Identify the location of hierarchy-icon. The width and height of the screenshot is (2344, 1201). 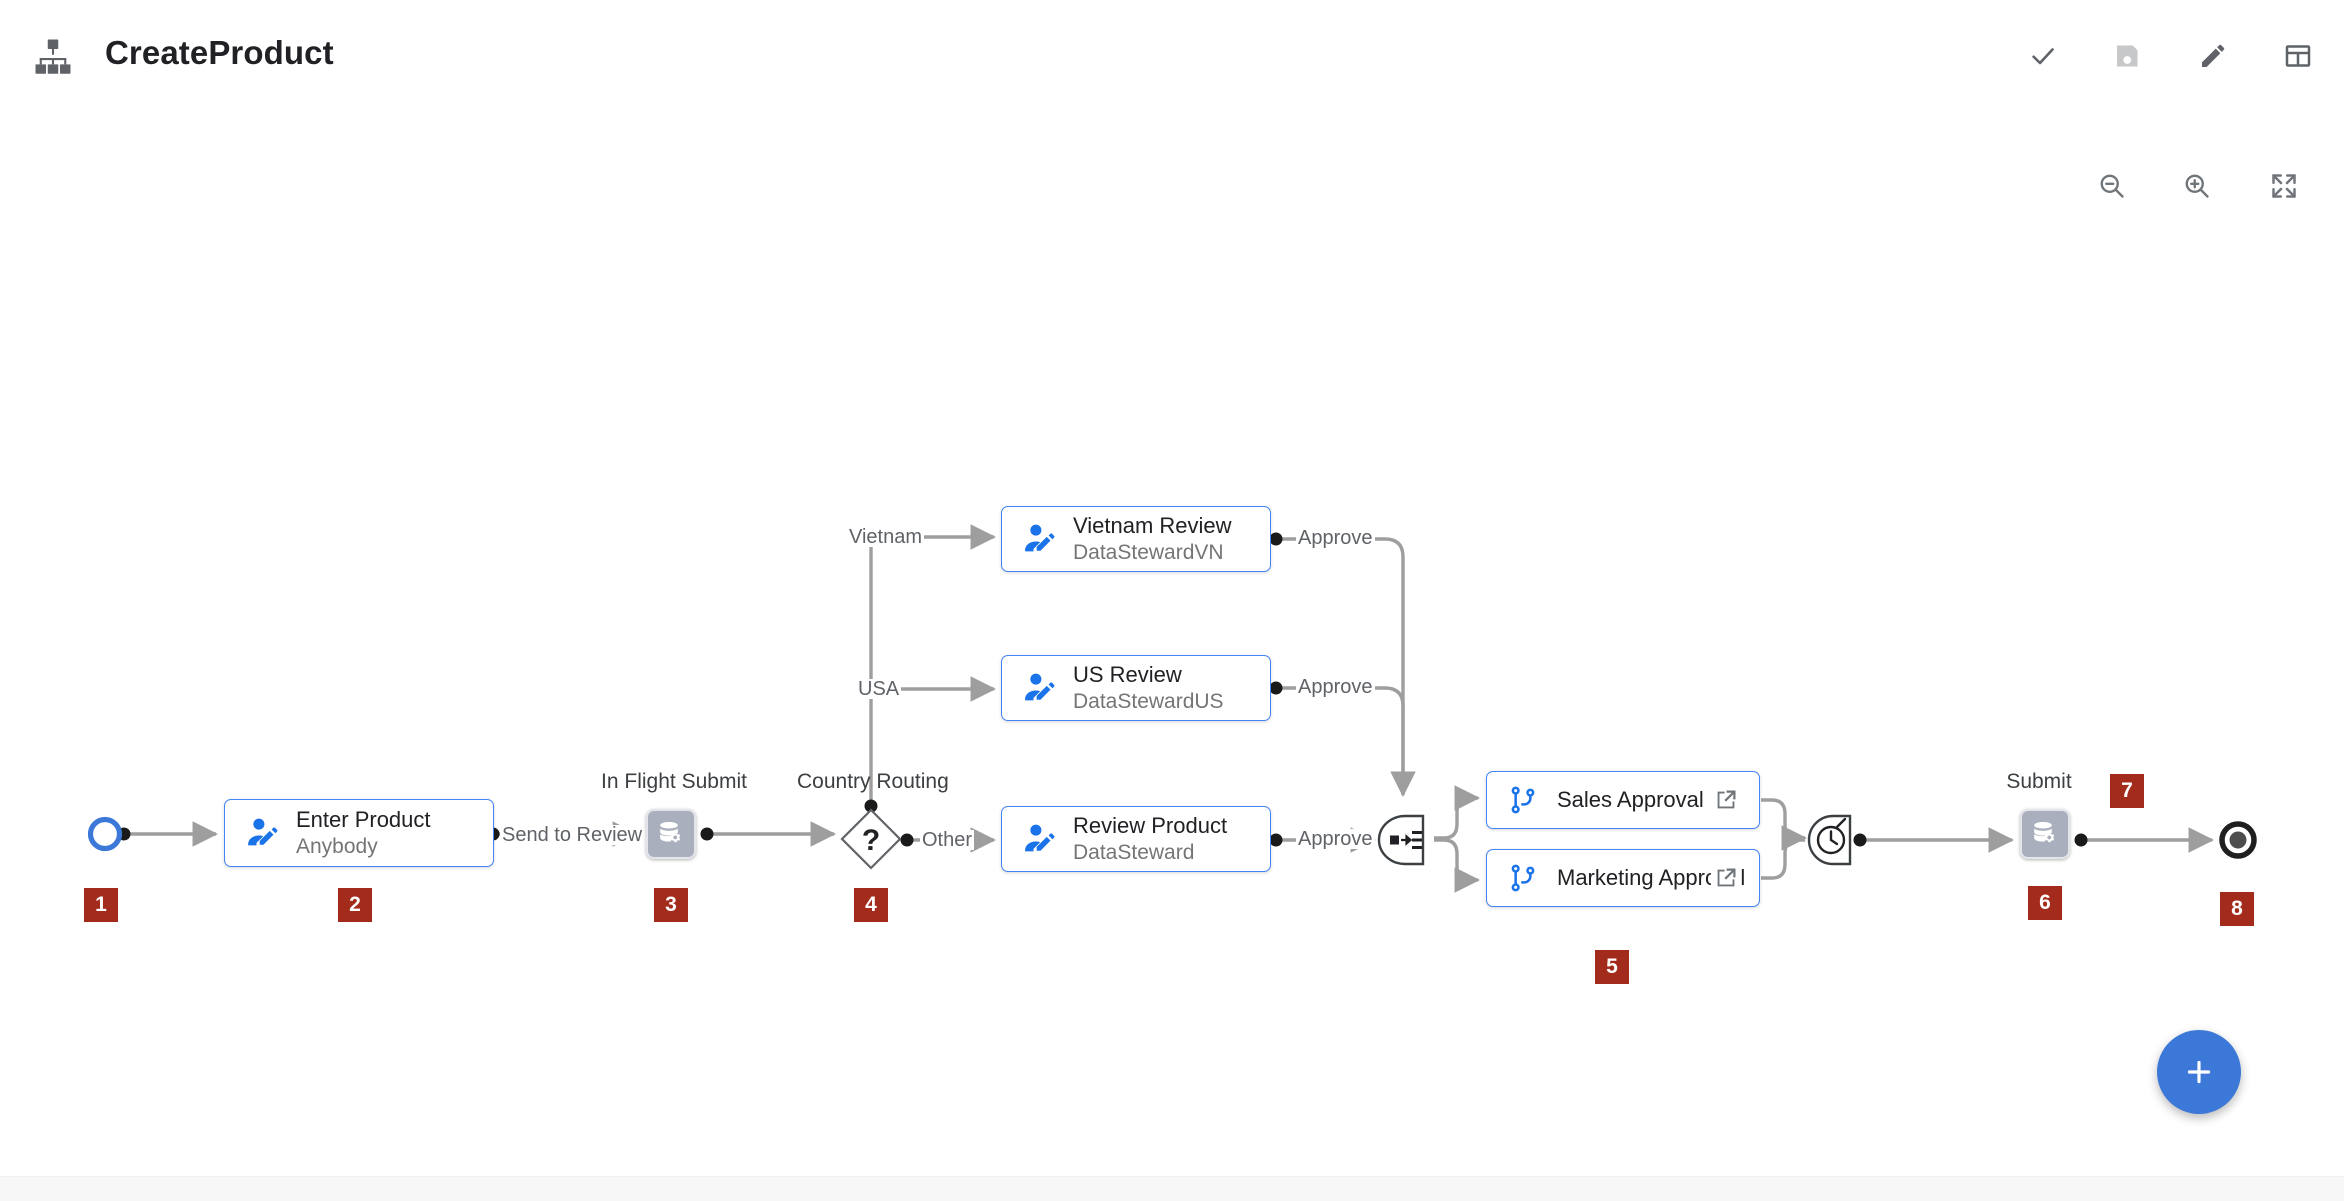
(53, 57).